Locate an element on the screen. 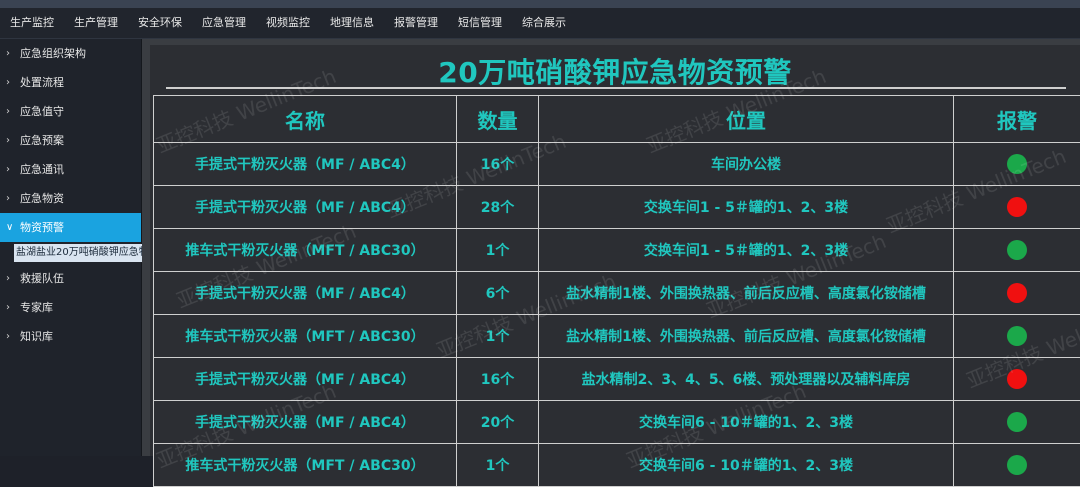 This screenshot has width=1080, height=487. page-title: 20万吨硝酸钾应急物资预警 is located at coordinates (615, 71).